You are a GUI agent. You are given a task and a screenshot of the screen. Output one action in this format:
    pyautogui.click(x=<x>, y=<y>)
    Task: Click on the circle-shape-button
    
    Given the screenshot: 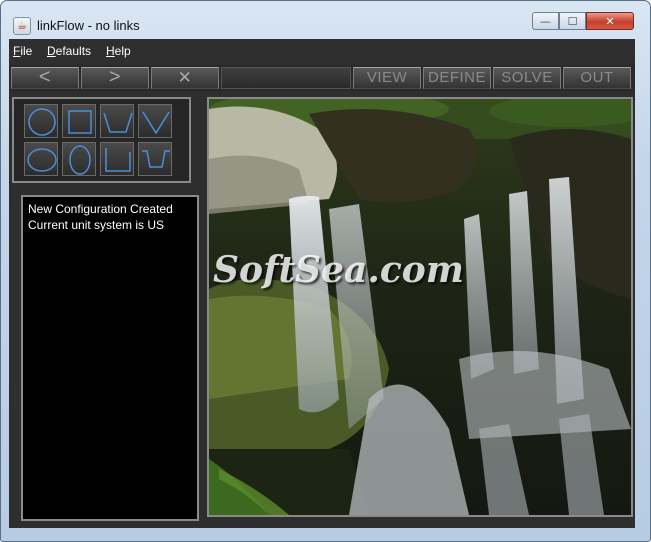 What is the action you would take?
    pyautogui.click(x=41, y=121)
    